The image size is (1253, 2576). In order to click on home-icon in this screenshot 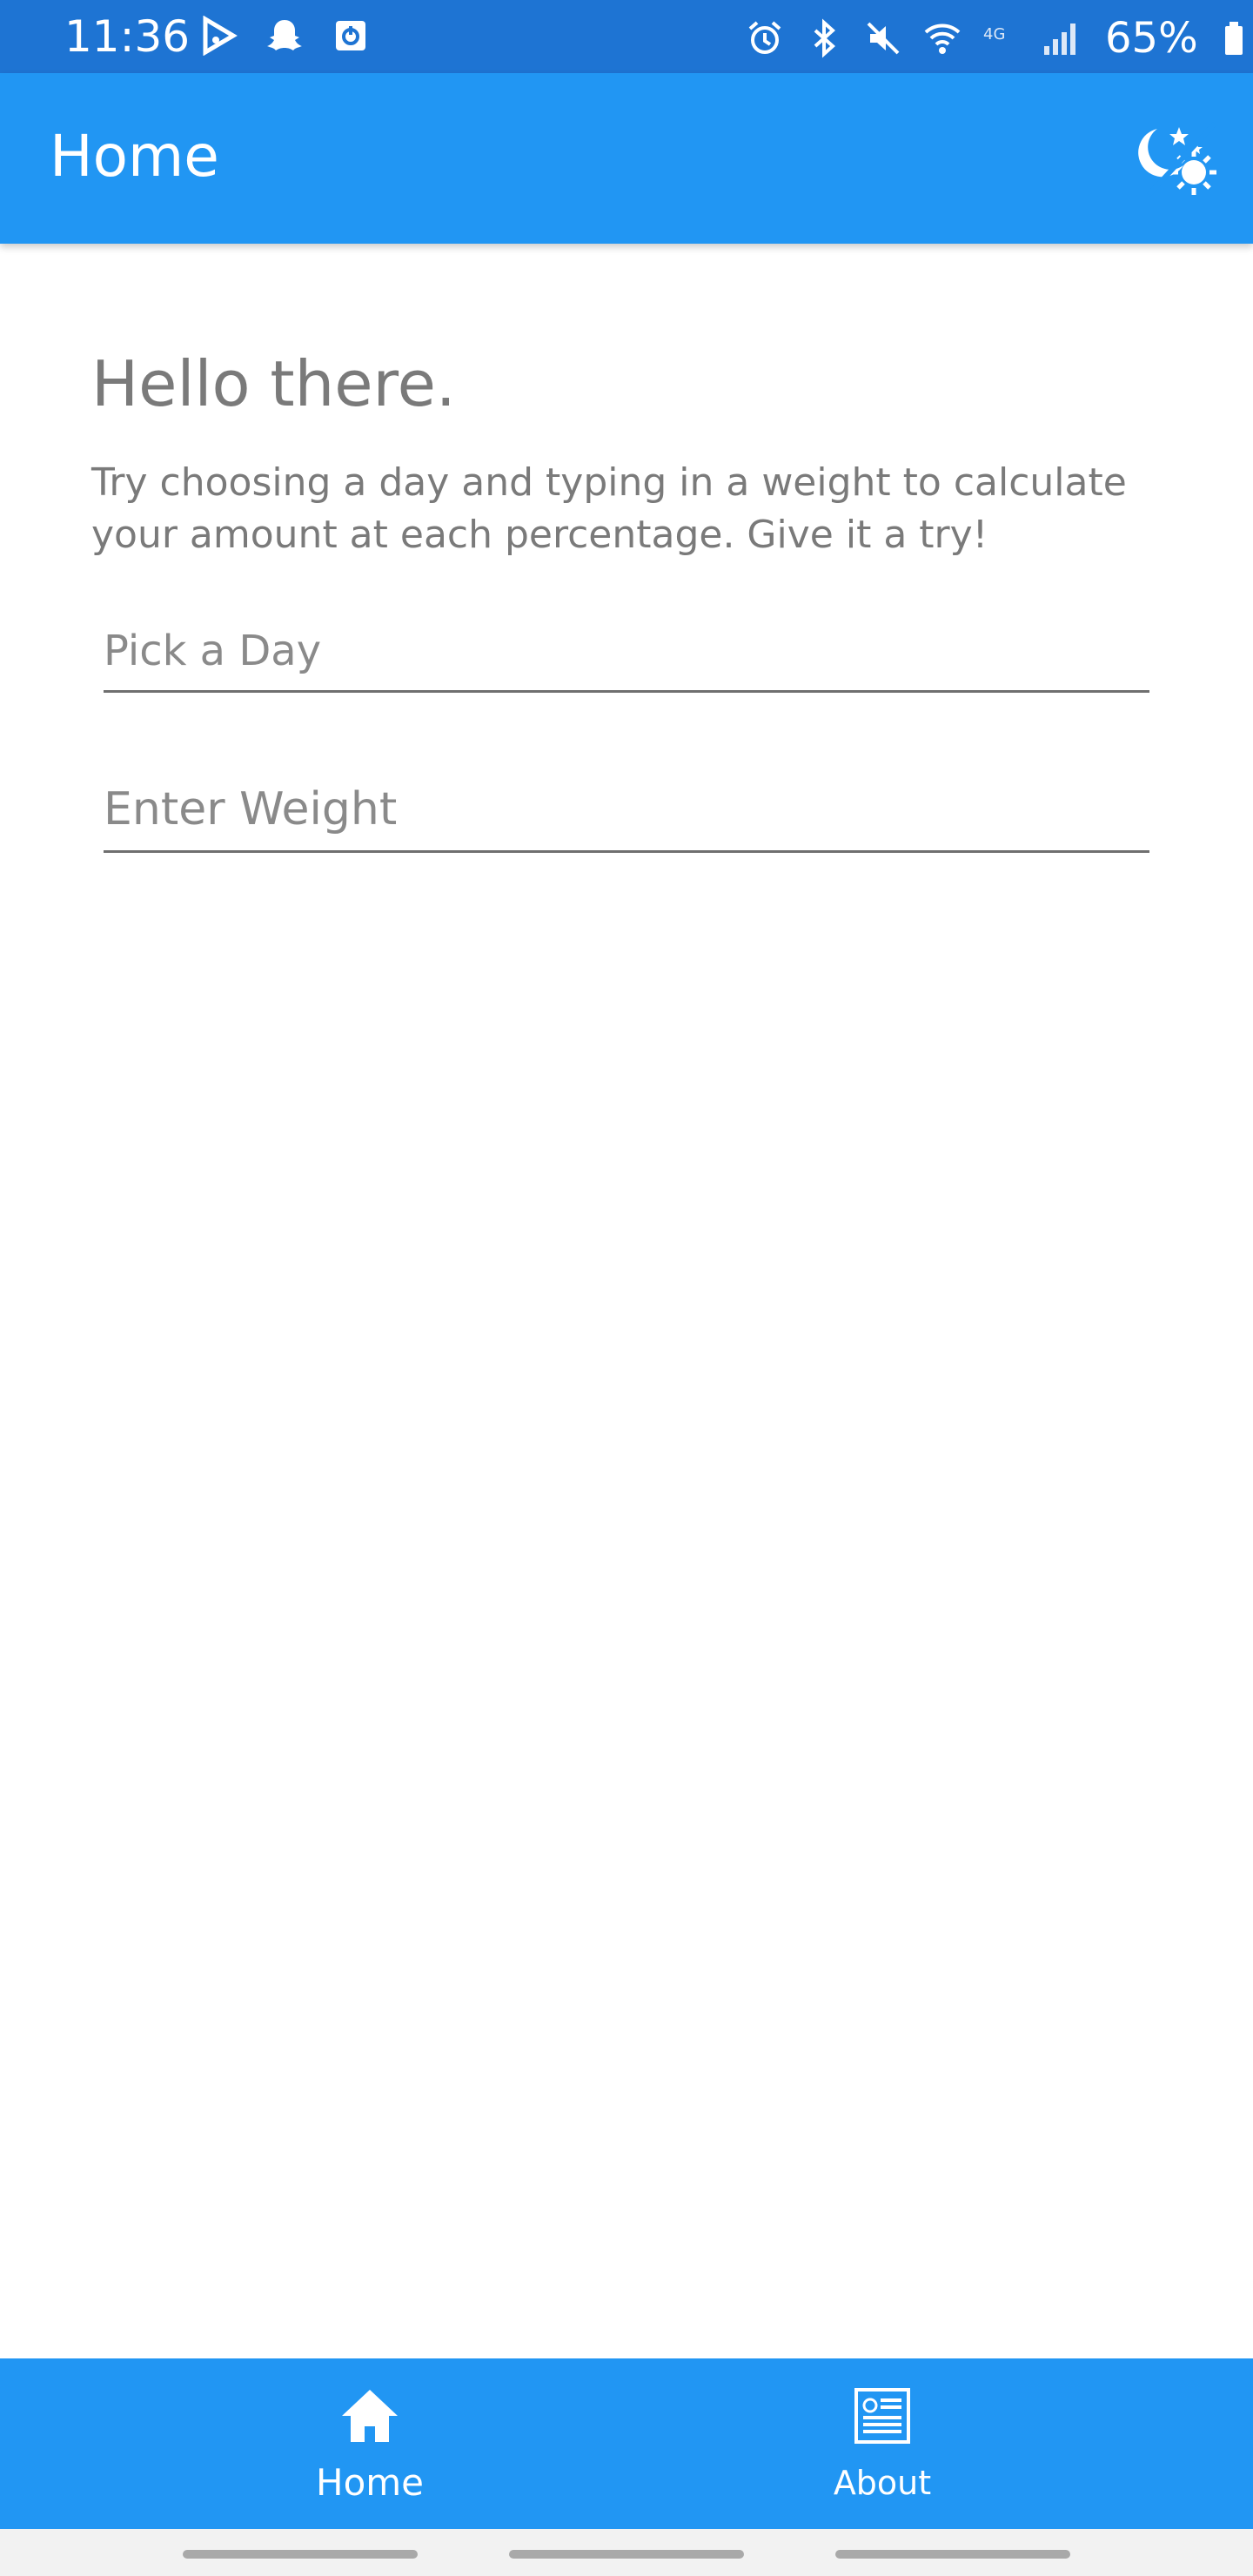, I will do `click(370, 2416)`.